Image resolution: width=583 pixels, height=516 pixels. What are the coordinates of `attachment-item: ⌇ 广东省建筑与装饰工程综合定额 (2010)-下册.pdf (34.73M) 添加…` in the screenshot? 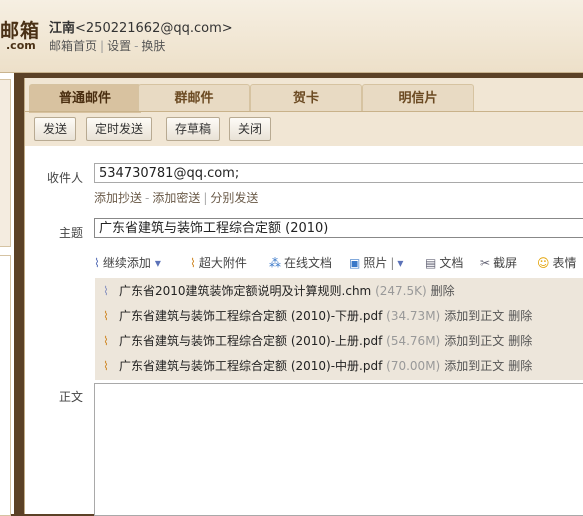 It's located at (317, 316).